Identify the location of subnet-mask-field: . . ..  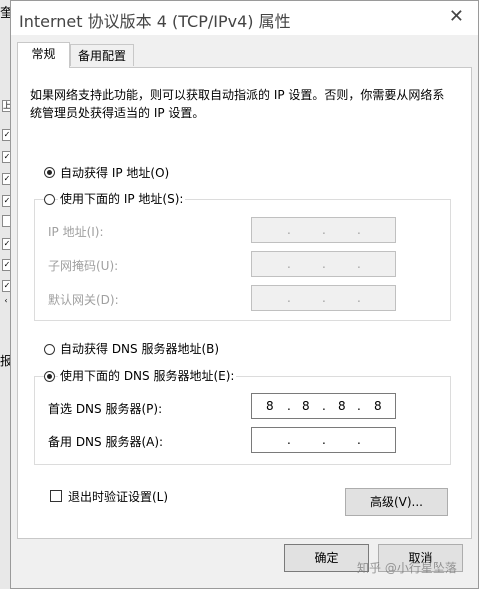
(323, 264).